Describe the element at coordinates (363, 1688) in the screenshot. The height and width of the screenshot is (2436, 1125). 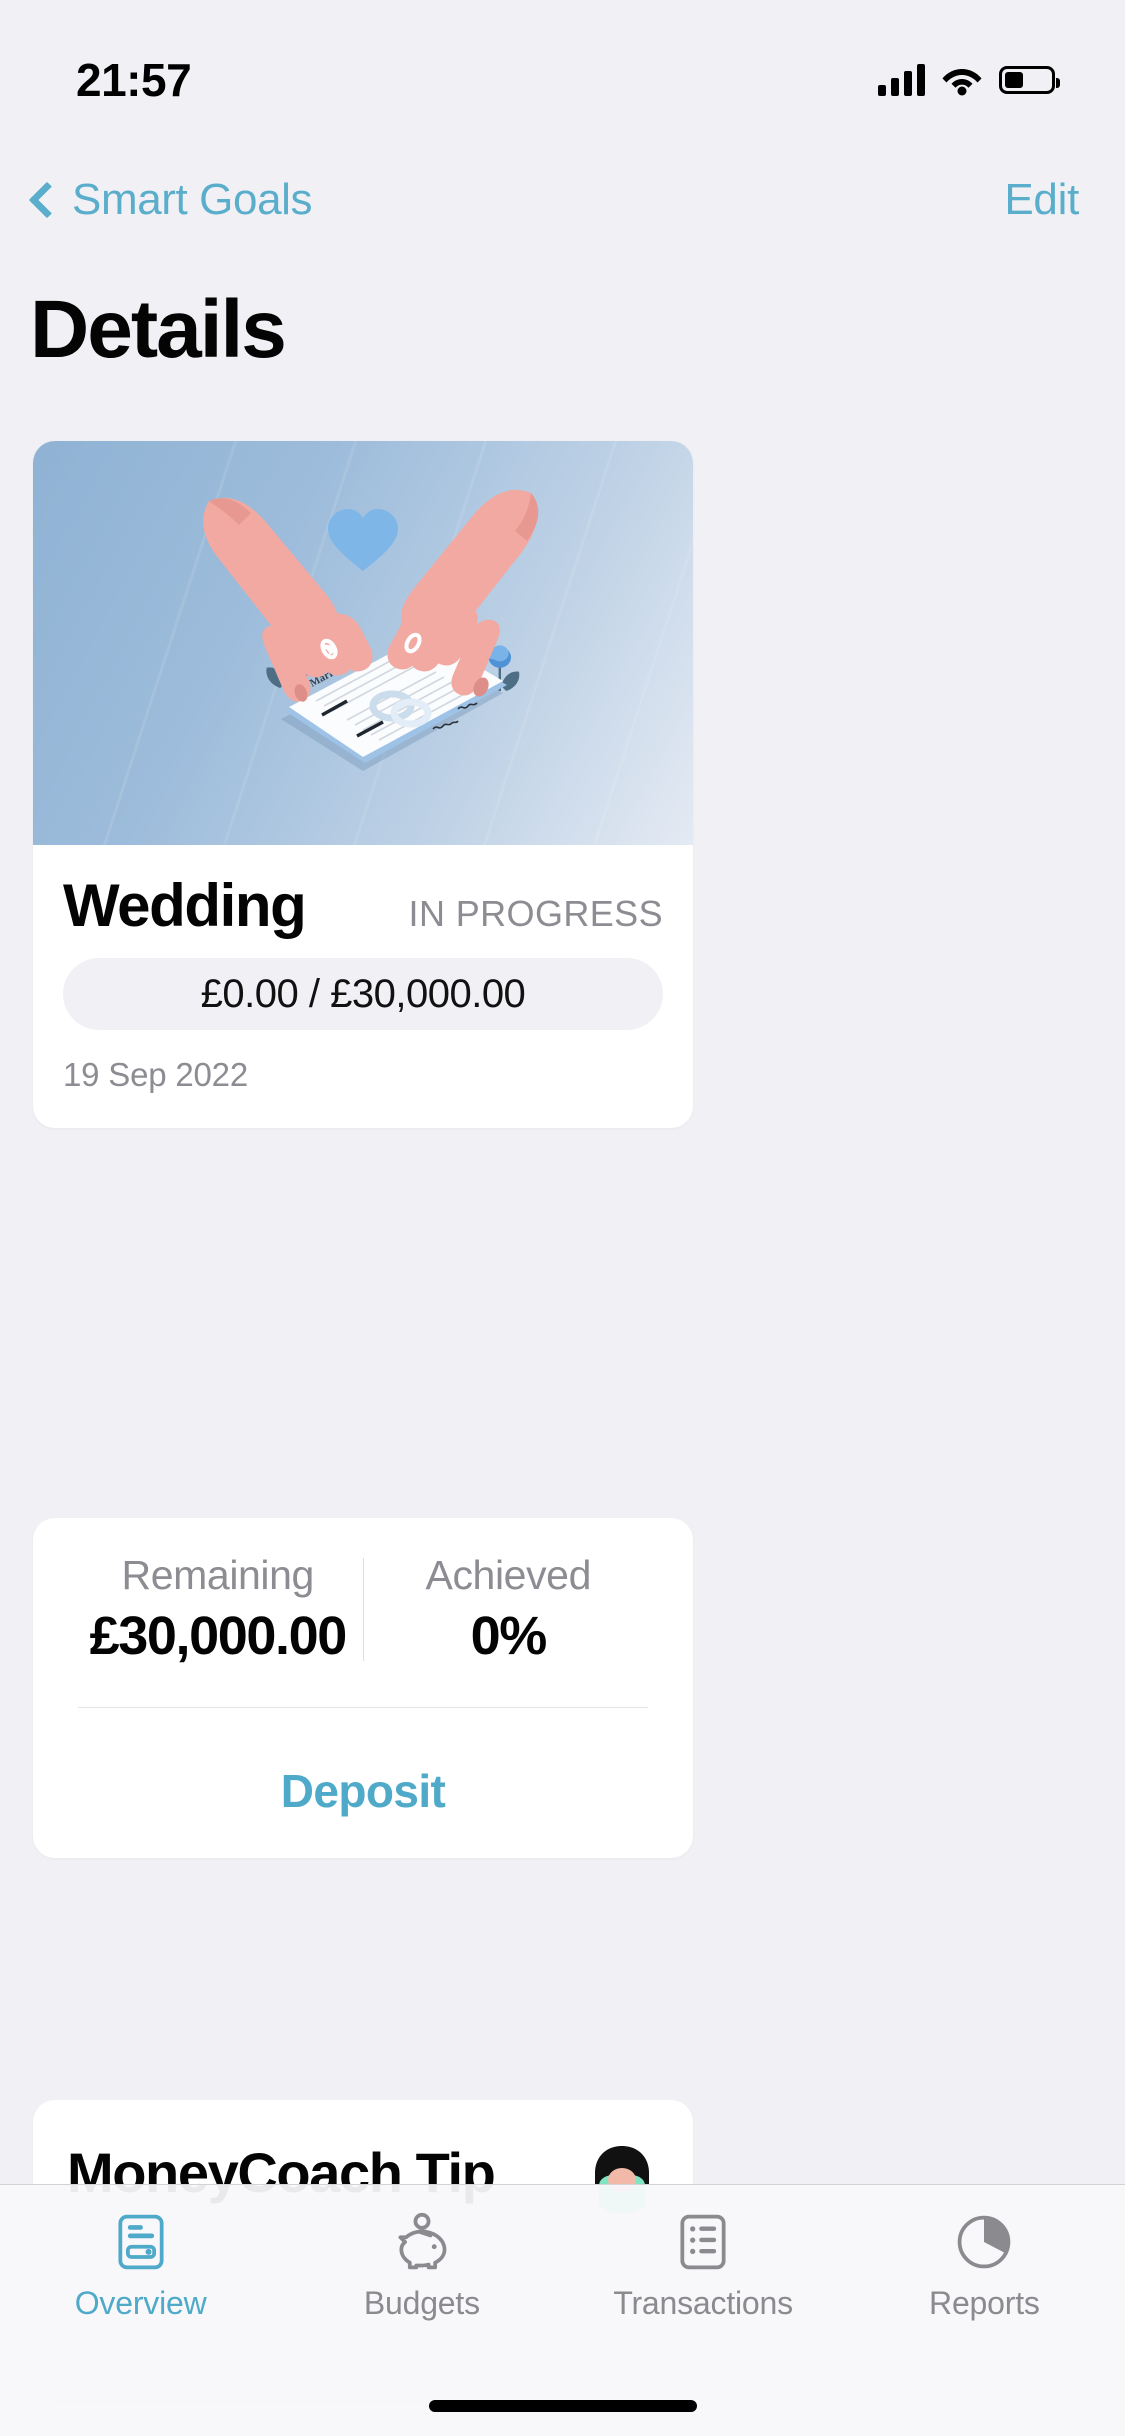
I see `stats-card: Remaining £30,000.00 Achieved 0% Deposit` at that location.